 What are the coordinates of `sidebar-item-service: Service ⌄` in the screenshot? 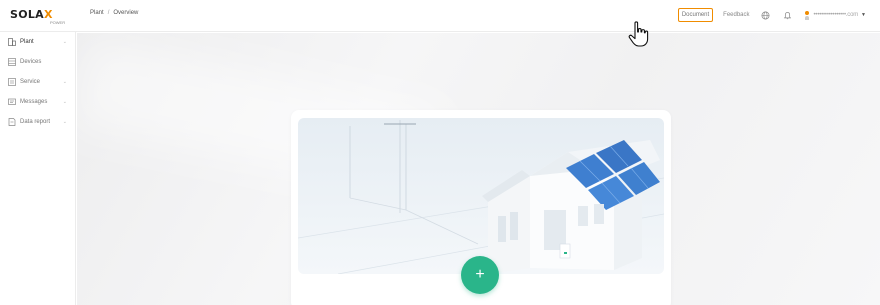 It's located at (37, 82).